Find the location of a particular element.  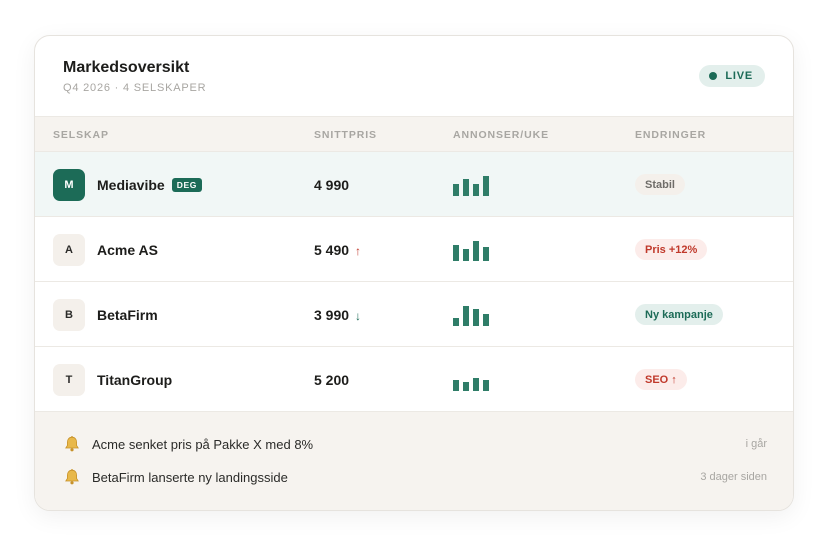

notification-item: Acme senket pris på Pakke X med 8% i går is located at coordinates (415, 445).